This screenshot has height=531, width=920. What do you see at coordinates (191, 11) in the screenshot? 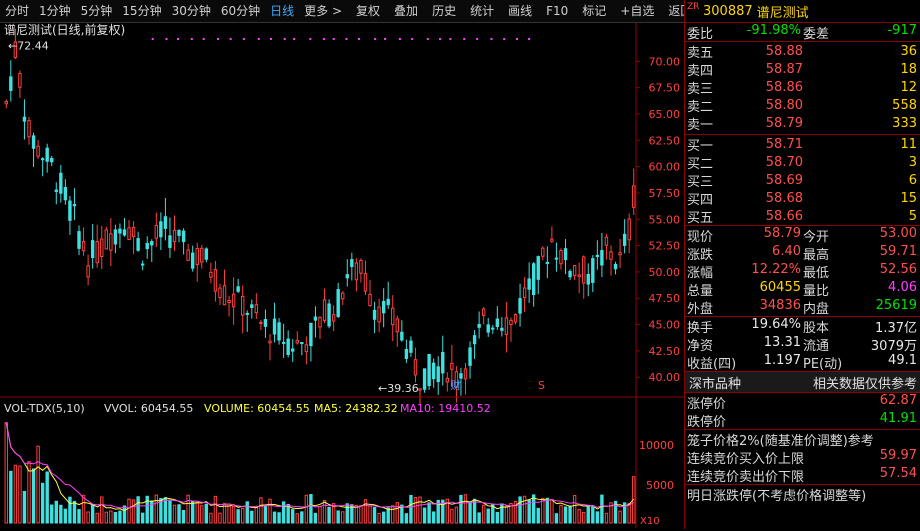
I see `period-tab-4: 30分钟` at bounding box center [191, 11].